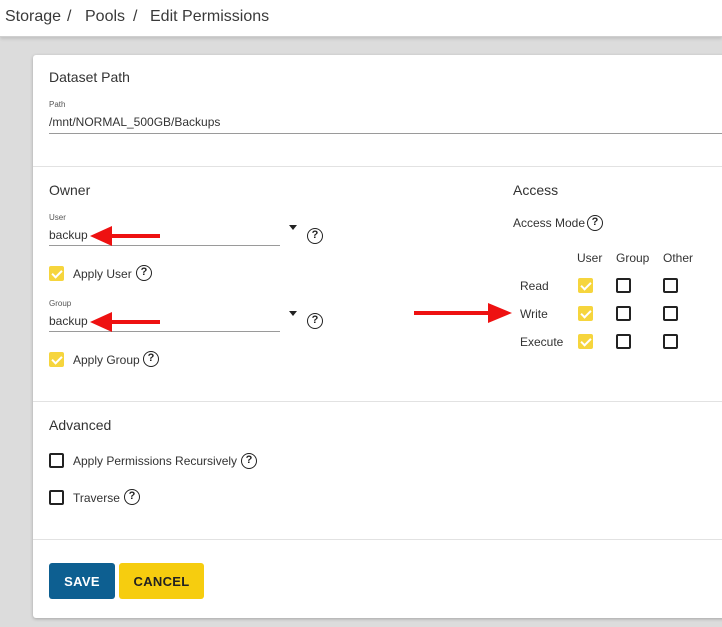 The image size is (722, 627). What do you see at coordinates (536, 190) in the screenshot?
I see `access-title: Access` at bounding box center [536, 190].